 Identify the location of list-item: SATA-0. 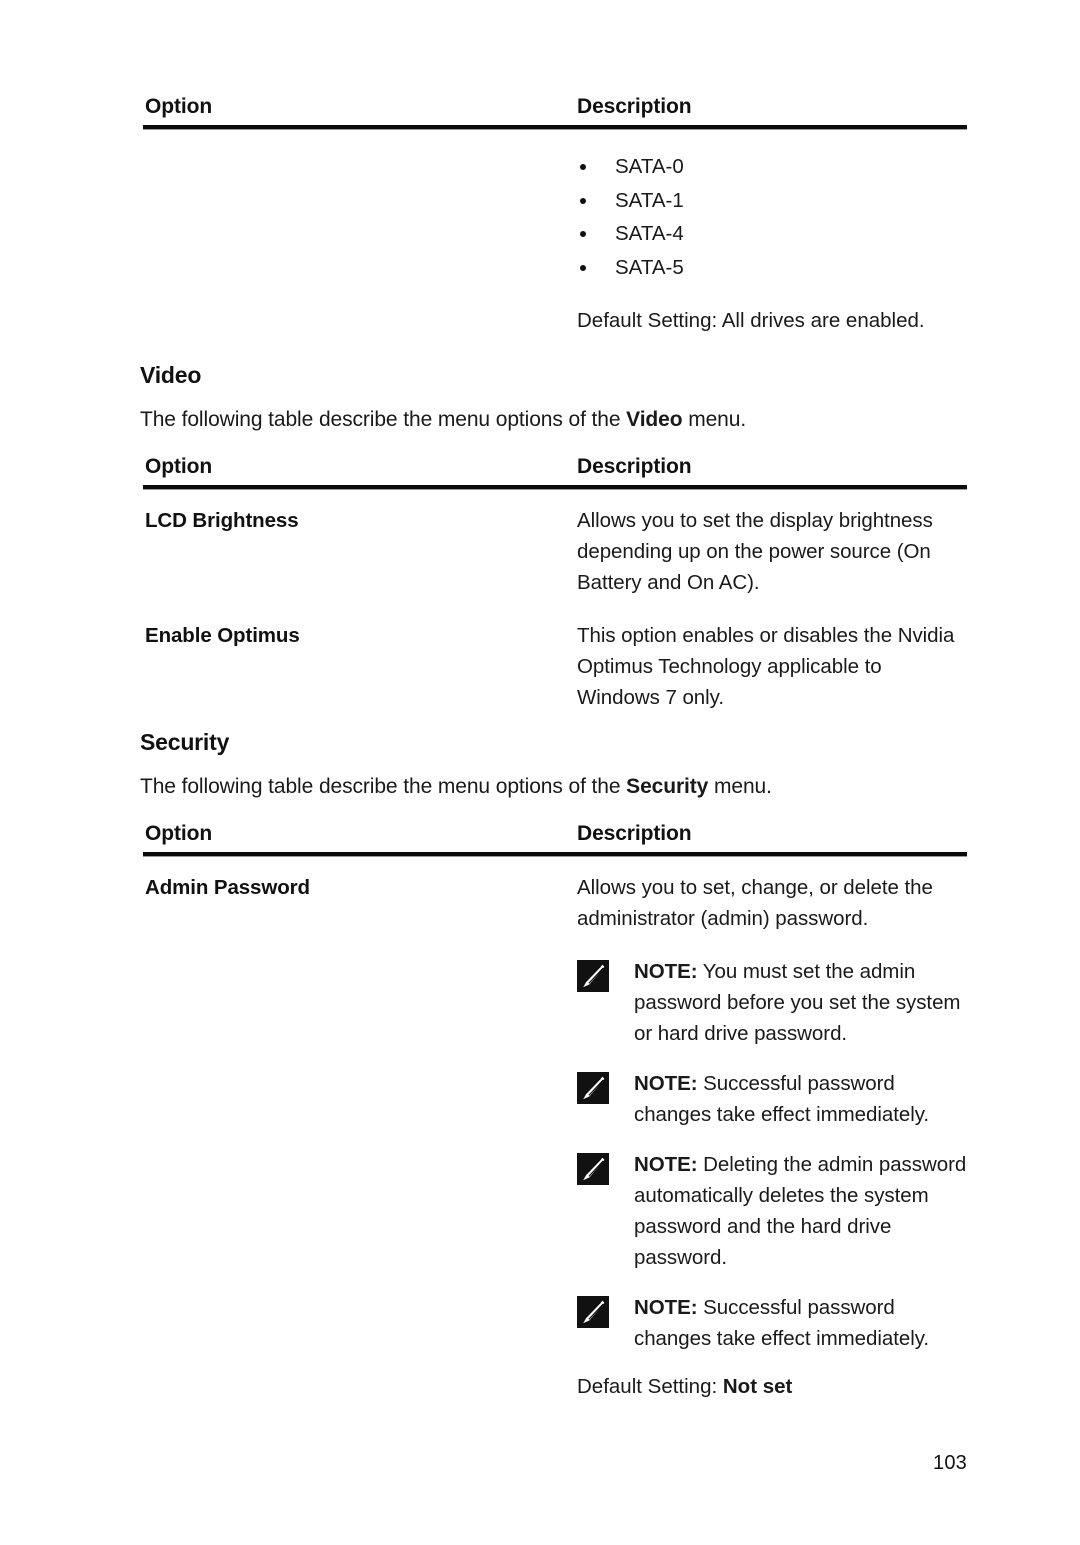
(772, 167).